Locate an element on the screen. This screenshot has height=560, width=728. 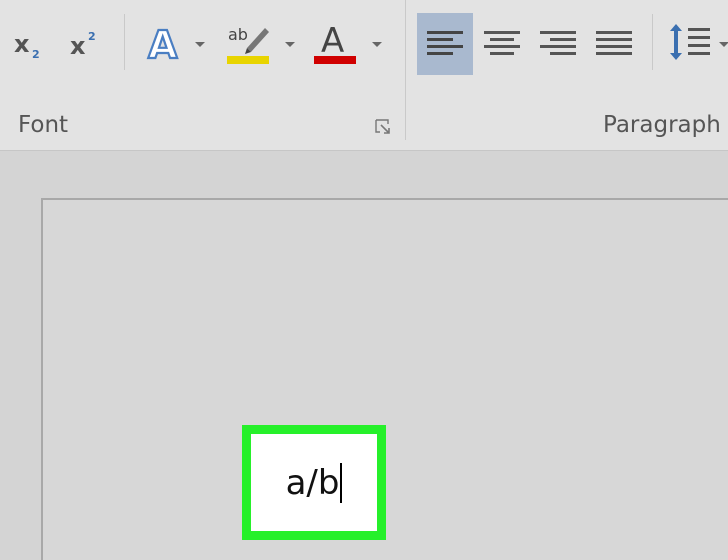
document-text-content: a/b is located at coordinates (312, 482).